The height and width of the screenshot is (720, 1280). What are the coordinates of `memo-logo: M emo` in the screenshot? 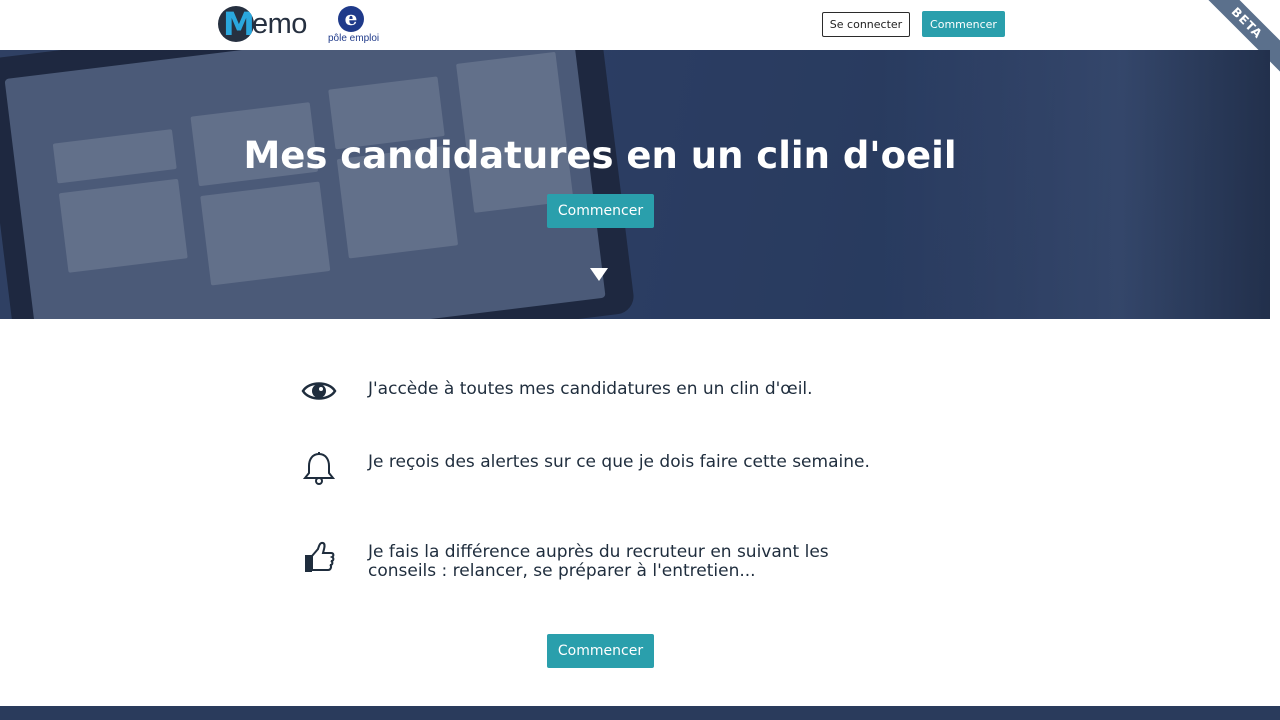 It's located at (262, 24).